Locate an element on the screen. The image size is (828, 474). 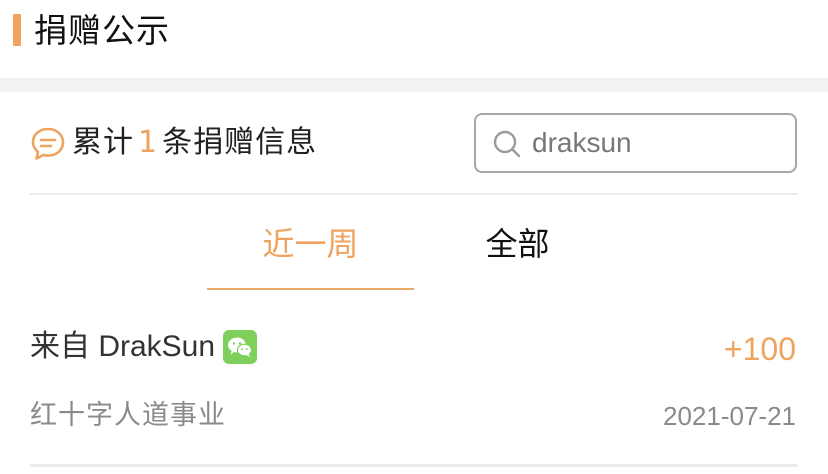
donor-name: 来自 DrakSun is located at coordinates (123, 346).